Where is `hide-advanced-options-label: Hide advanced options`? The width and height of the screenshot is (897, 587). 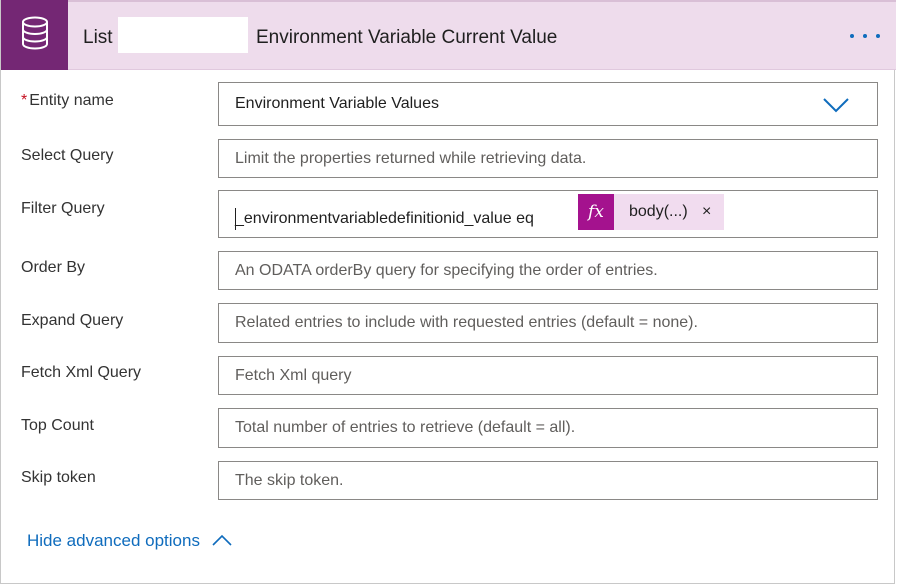 hide-advanced-options-label: Hide advanced options is located at coordinates (113, 540).